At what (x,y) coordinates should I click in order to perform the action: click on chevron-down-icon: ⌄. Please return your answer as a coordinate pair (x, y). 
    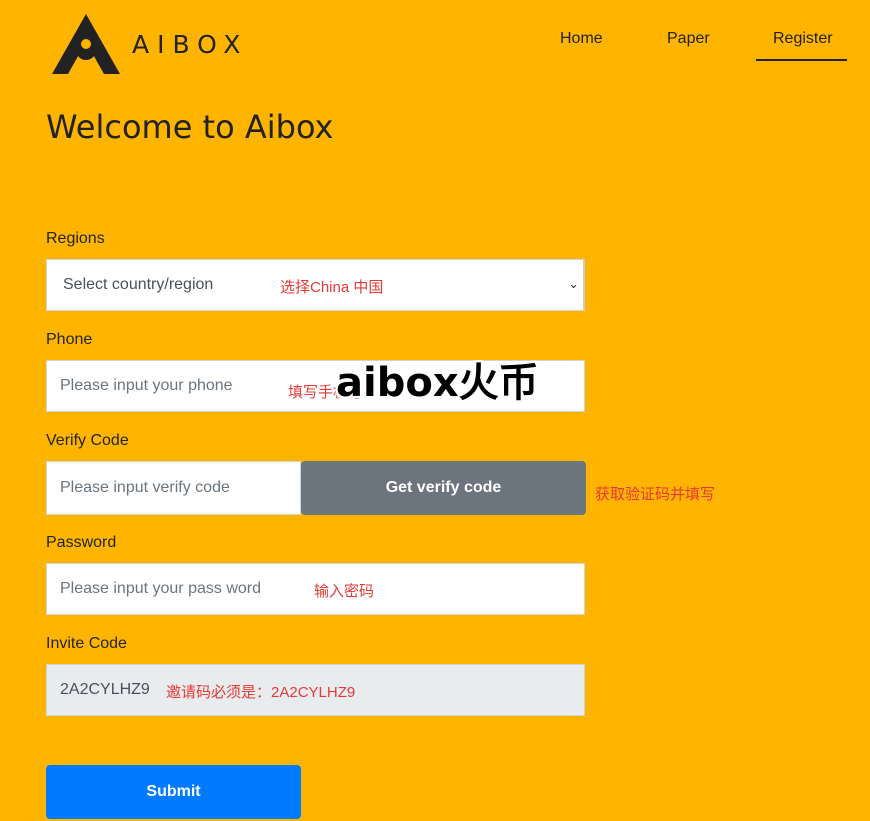
    Looking at the image, I should click on (573, 283).